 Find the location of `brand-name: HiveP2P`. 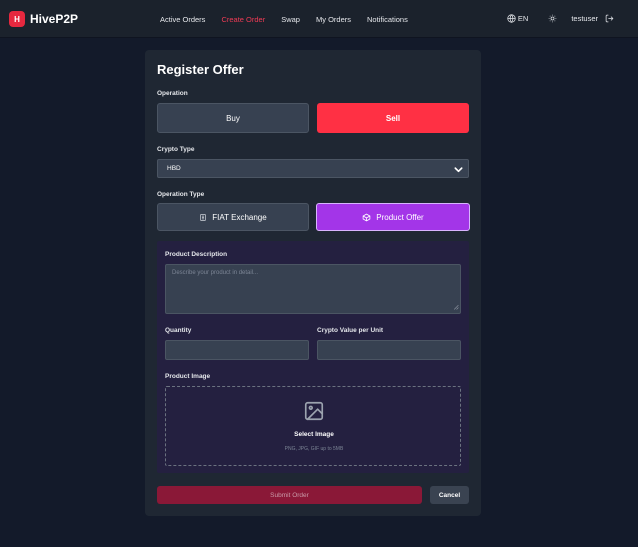

brand-name: HiveP2P is located at coordinates (54, 19).